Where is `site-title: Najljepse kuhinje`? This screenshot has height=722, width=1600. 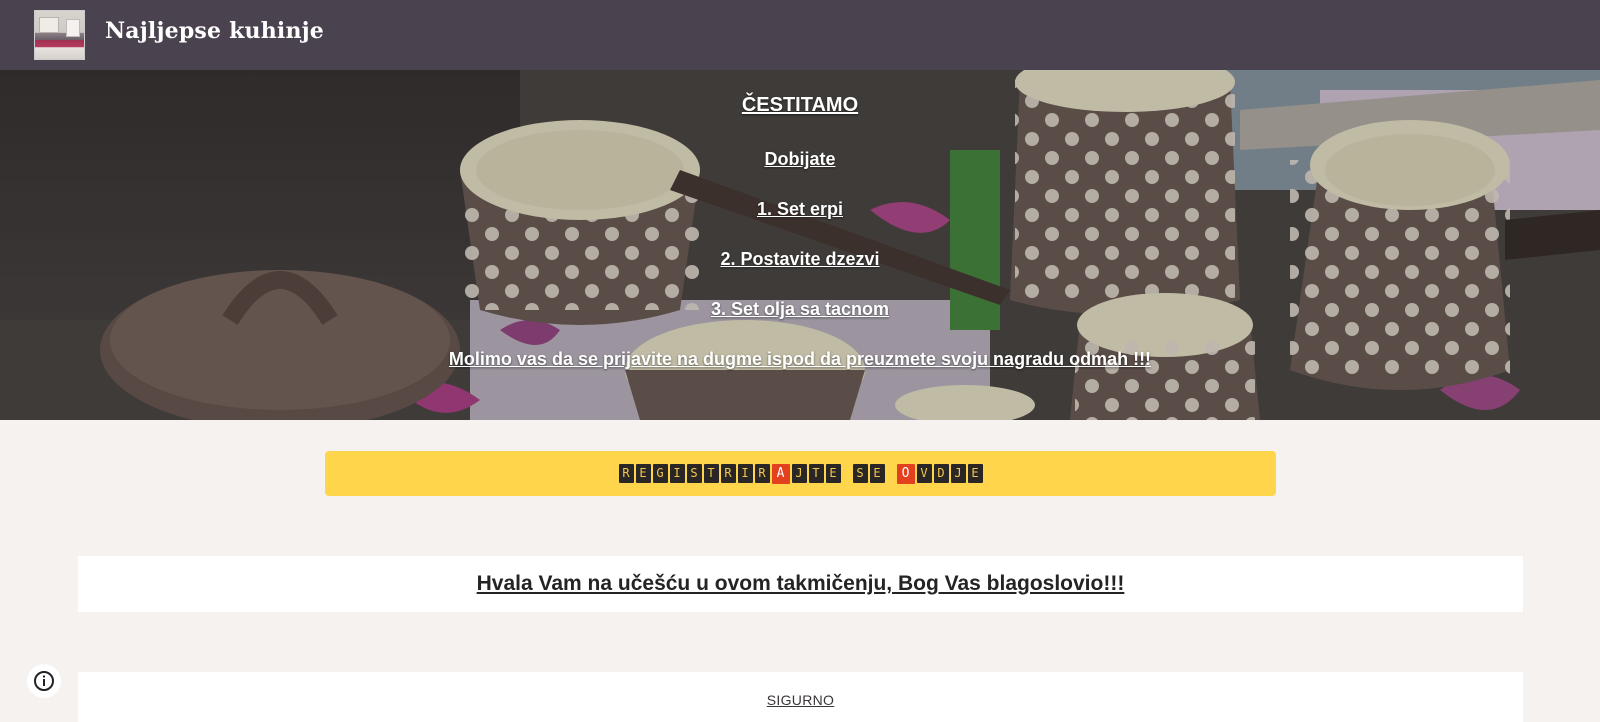
site-title: Najljepse kuhinje is located at coordinates (214, 31).